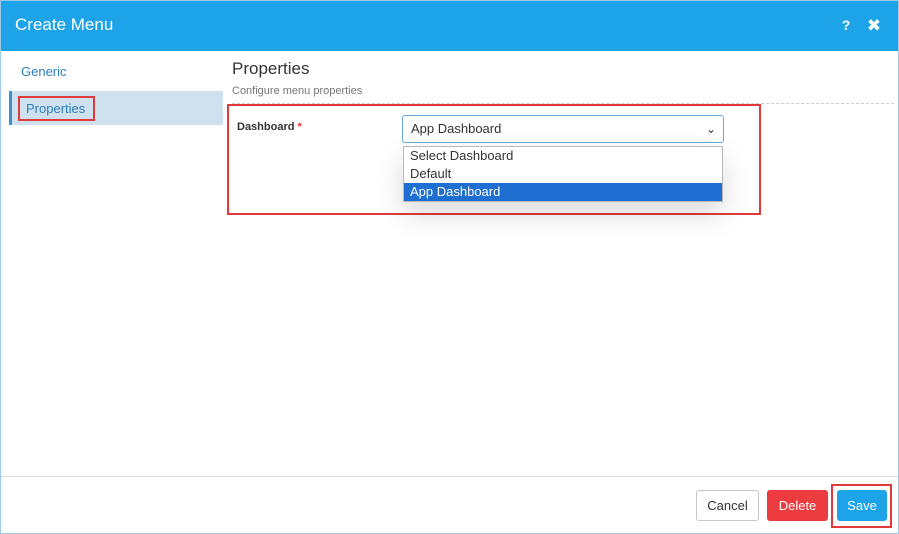 Image resolution: width=899 pixels, height=534 pixels. I want to click on sidebar-item-generic: Generic, so click(116, 72).